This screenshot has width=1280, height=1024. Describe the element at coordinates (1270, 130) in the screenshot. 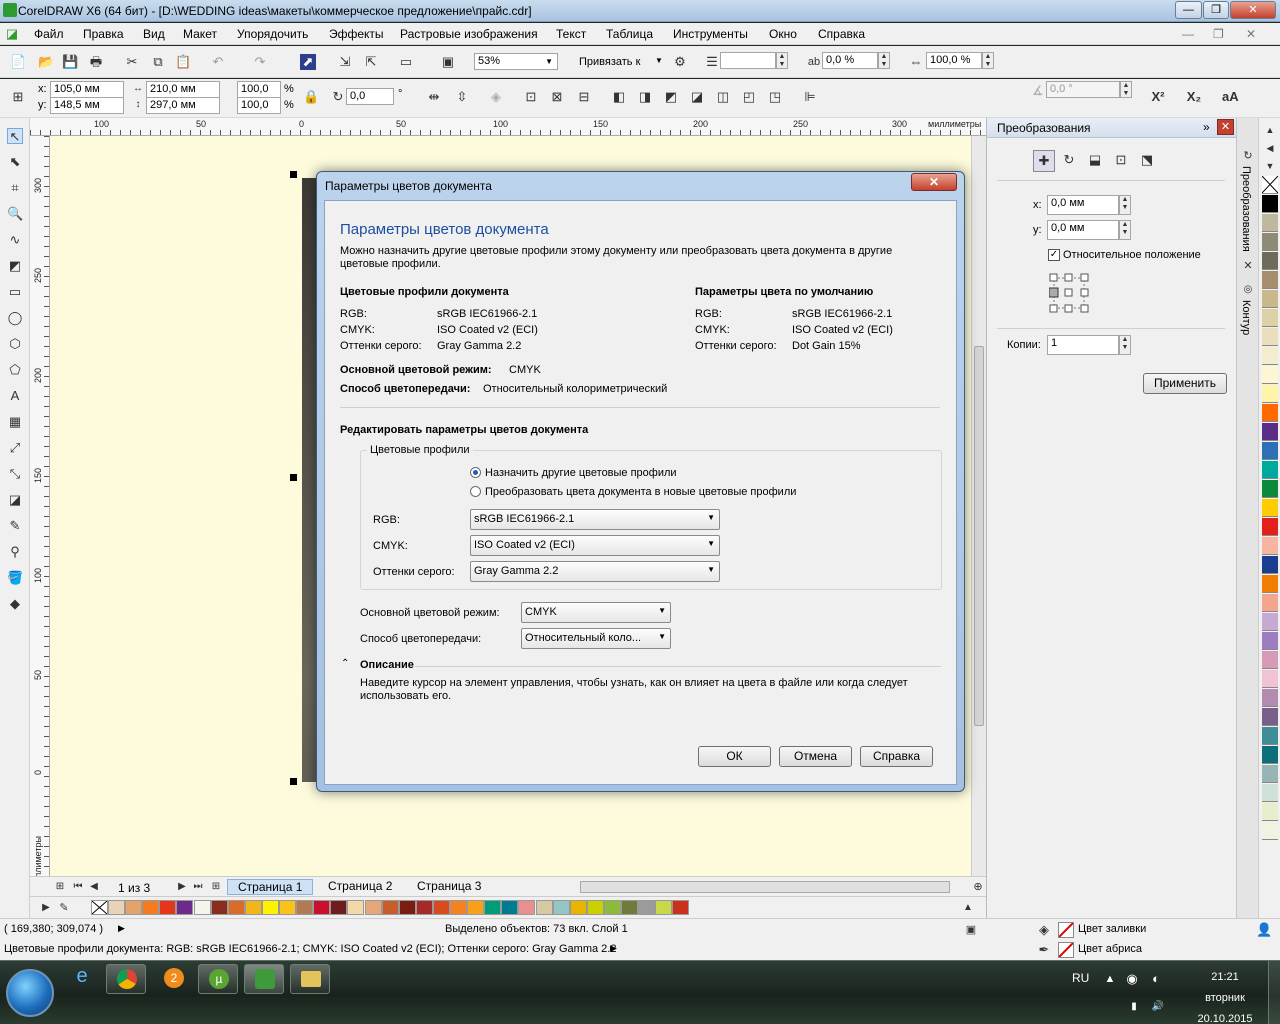

I see `palette-up-icon: ▲` at that location.